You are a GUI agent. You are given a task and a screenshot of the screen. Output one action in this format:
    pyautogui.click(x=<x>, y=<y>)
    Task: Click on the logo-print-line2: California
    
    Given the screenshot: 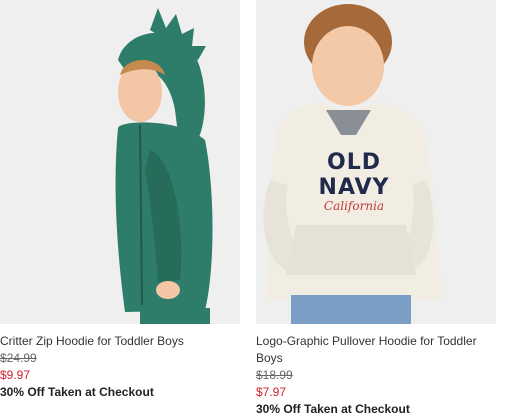 What is the action you would take?
    pyautogui.click(x=354, y=206)
    